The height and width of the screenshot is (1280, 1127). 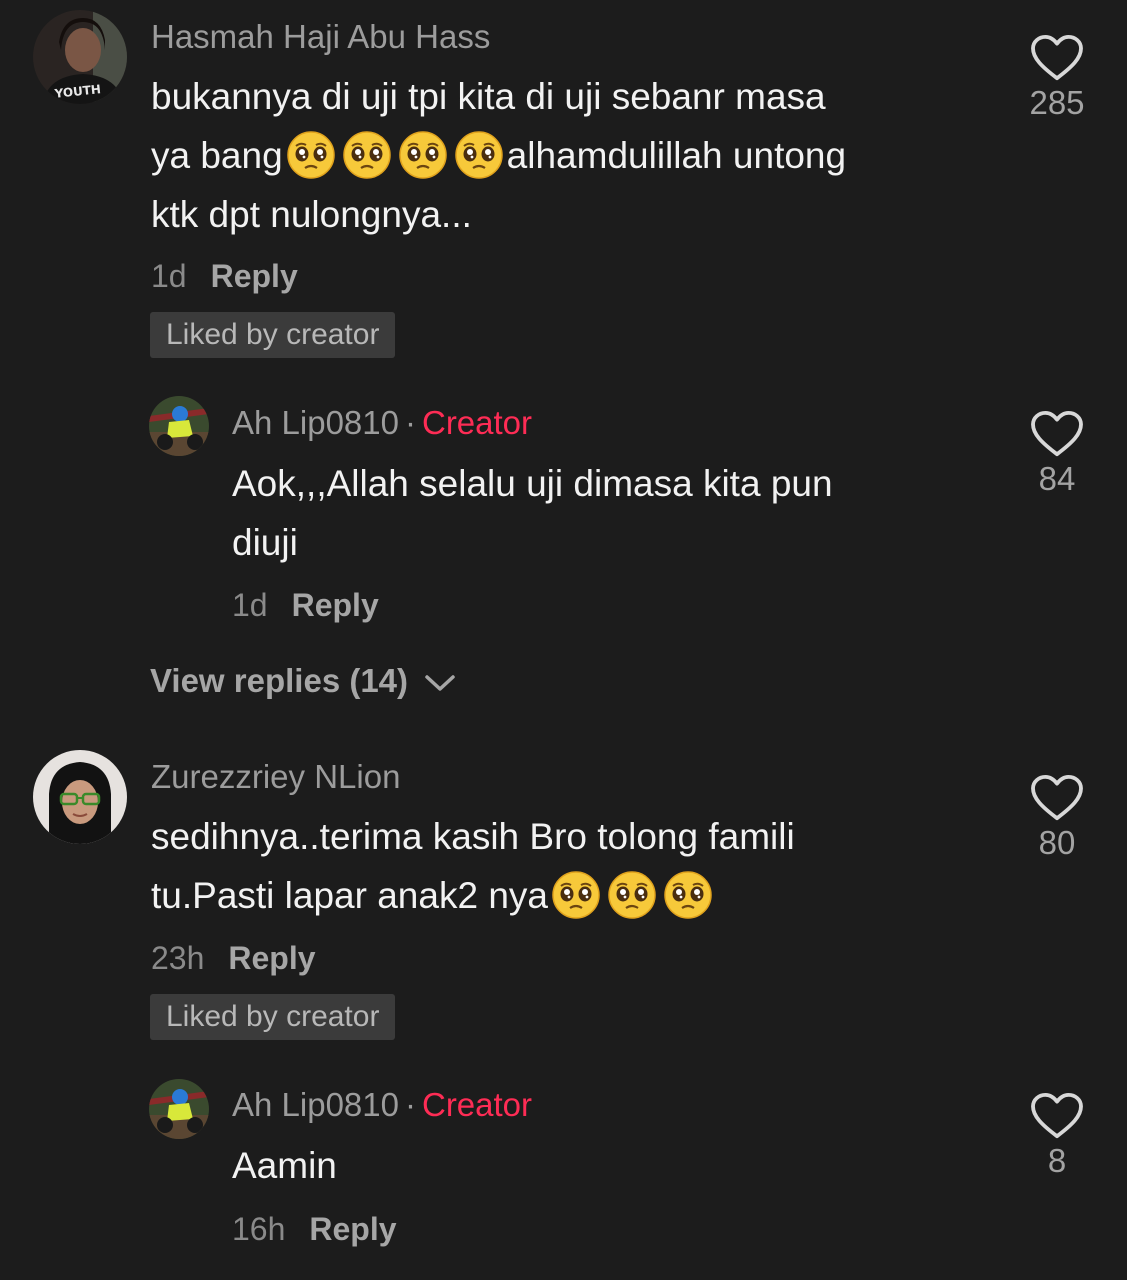 I want to click on reply-meta: 1d Reply, so click(x=305, y=605).